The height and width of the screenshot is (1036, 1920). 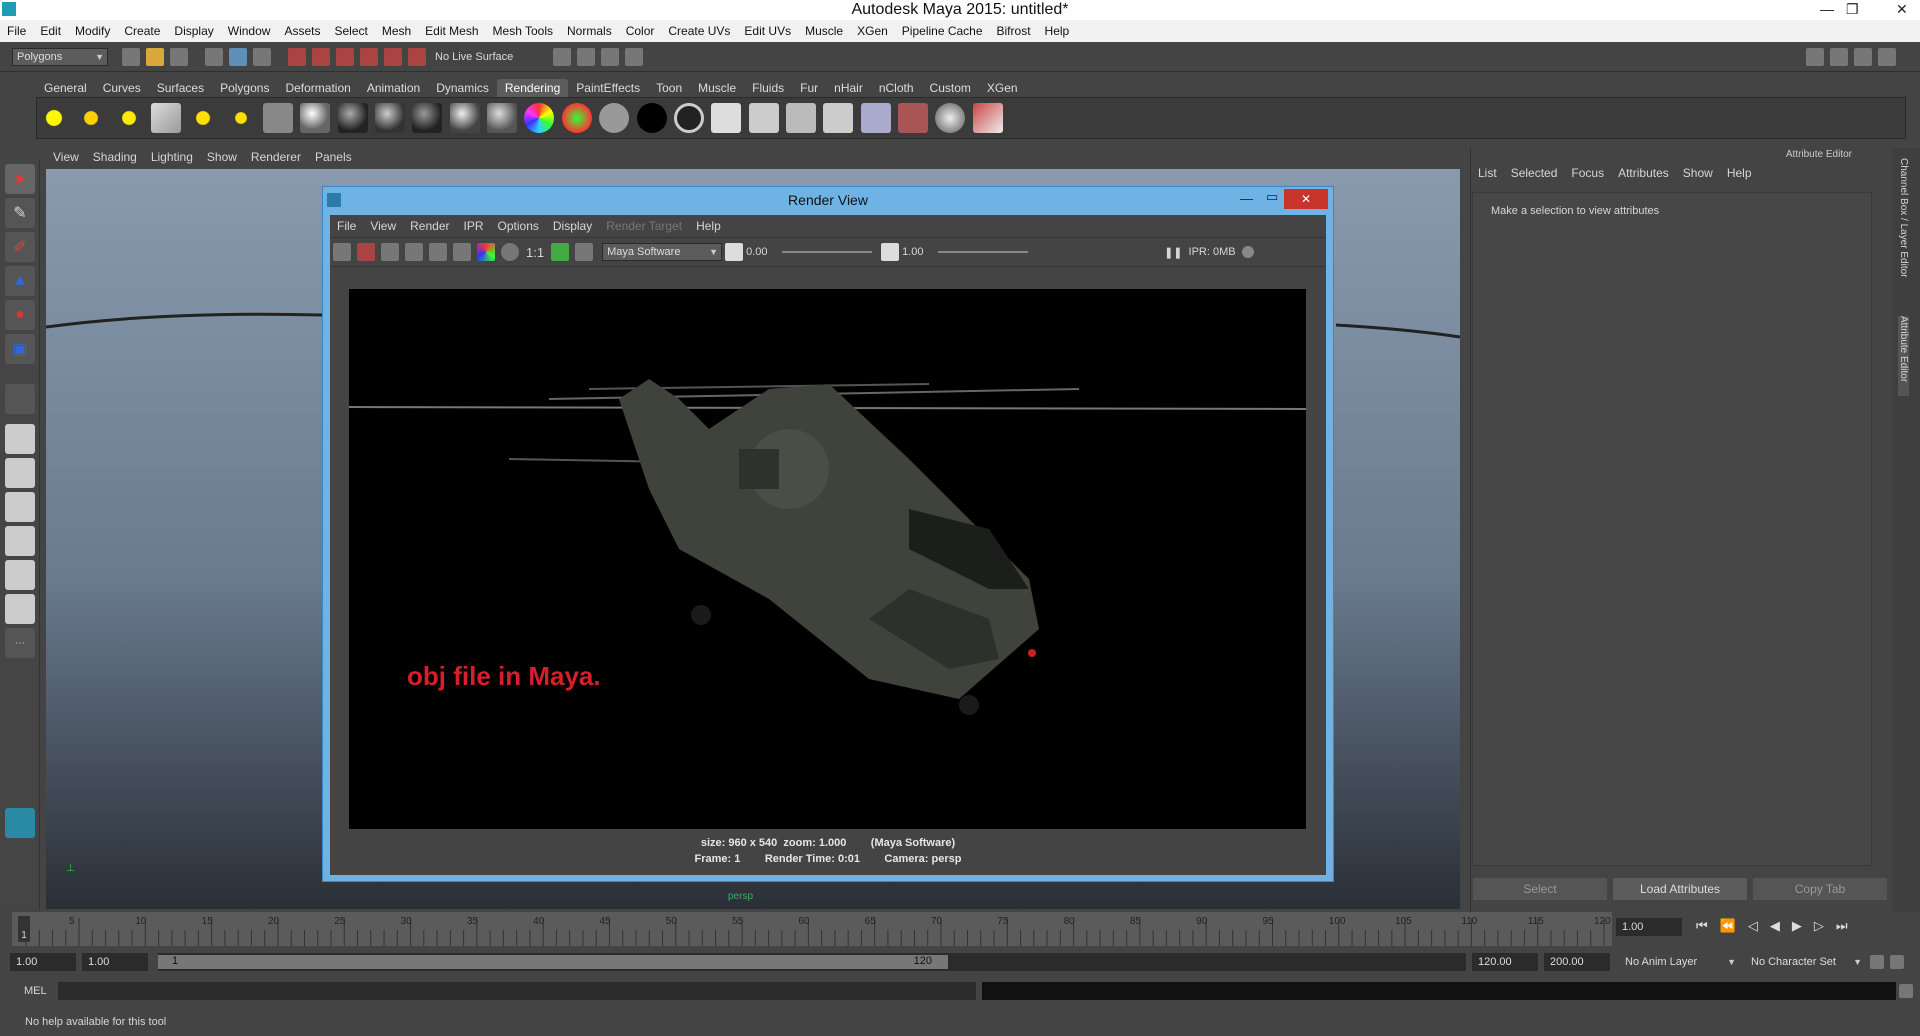 I want to click on menu-display: Display, so click(x=193, y=31).